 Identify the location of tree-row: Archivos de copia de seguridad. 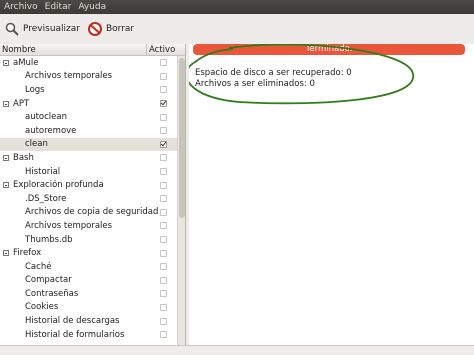
(92, 213).